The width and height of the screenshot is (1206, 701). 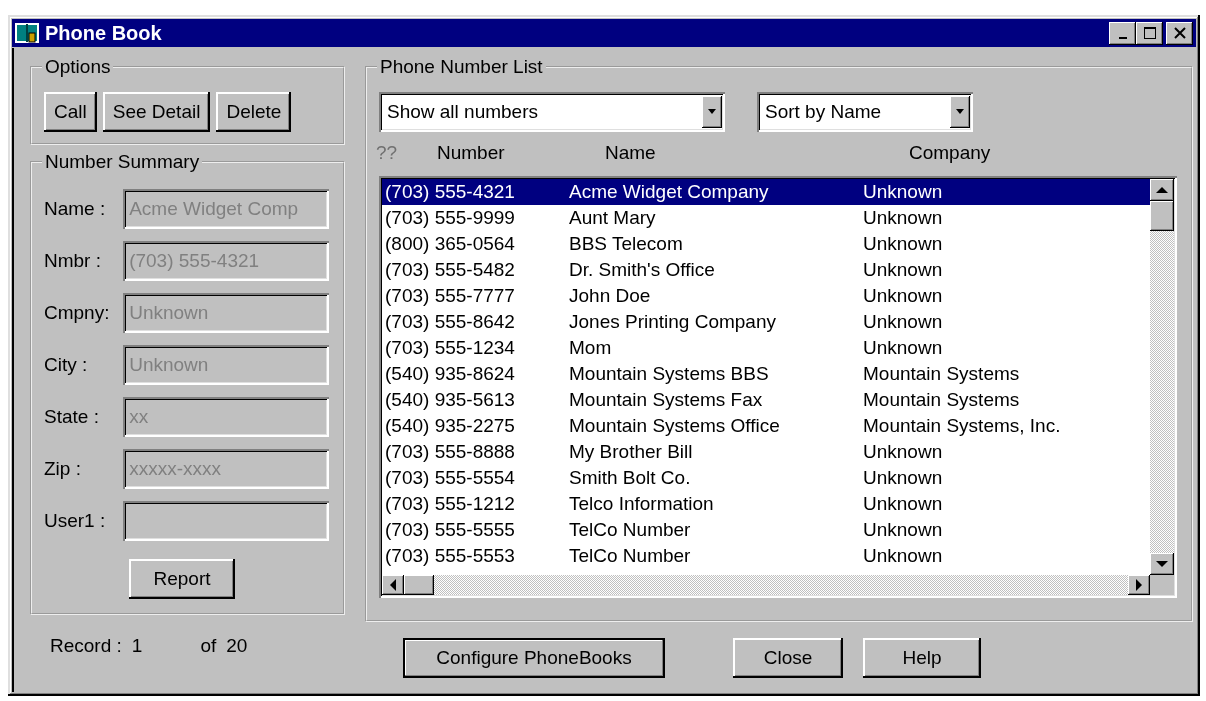 What do you see at coordinates (922, 658) in the screenshot?
I see `help-button: Help` at bounding box center [922, 658].